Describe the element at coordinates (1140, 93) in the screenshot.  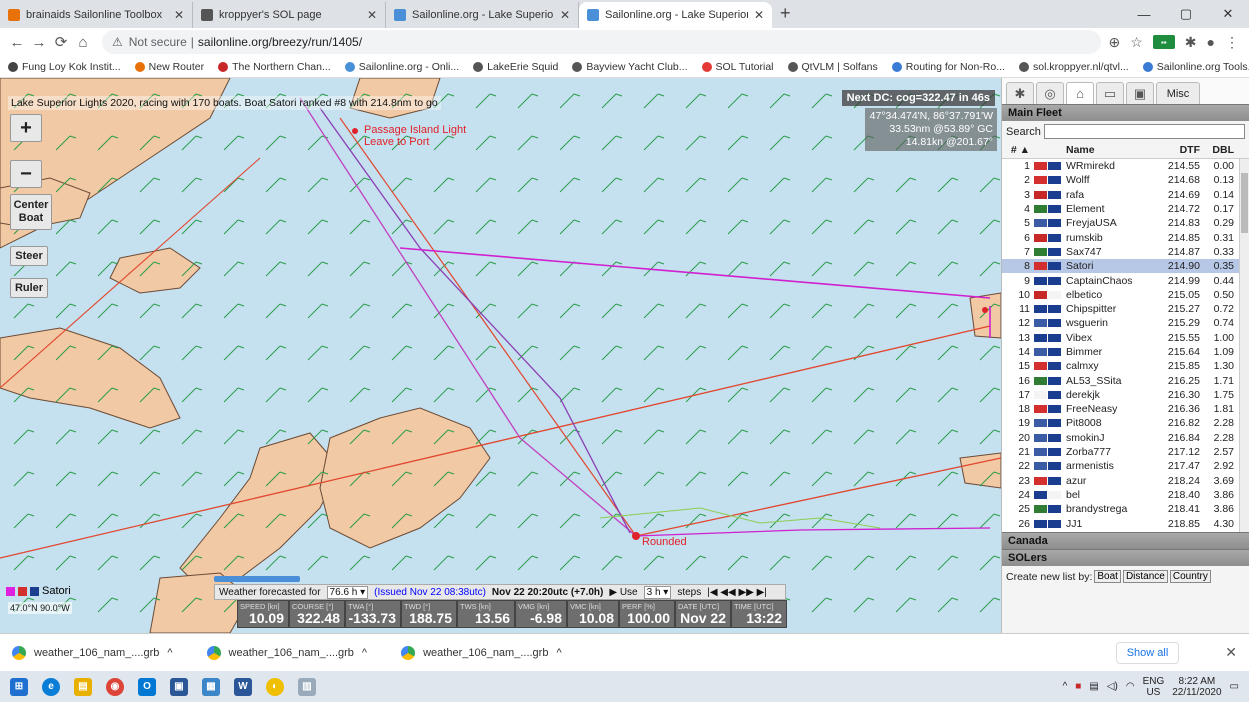
I see `panel-tab-4: ▣` at that location.